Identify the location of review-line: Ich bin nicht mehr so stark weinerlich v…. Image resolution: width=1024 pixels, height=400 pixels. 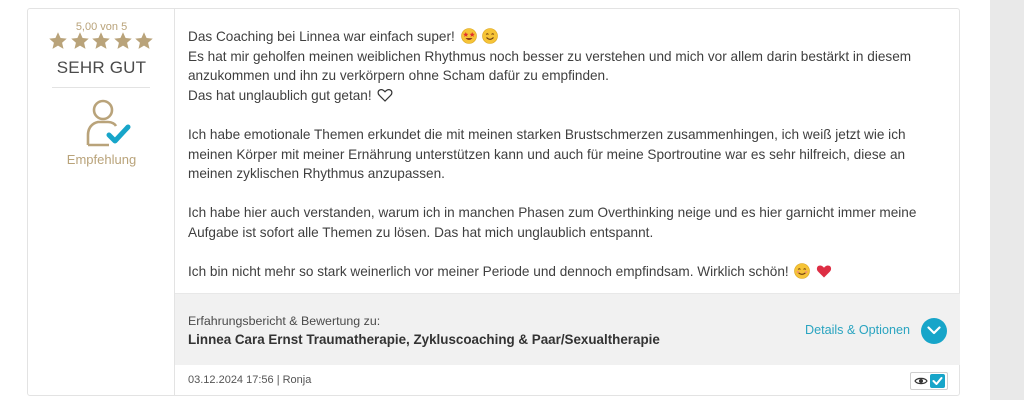
(488, 272).